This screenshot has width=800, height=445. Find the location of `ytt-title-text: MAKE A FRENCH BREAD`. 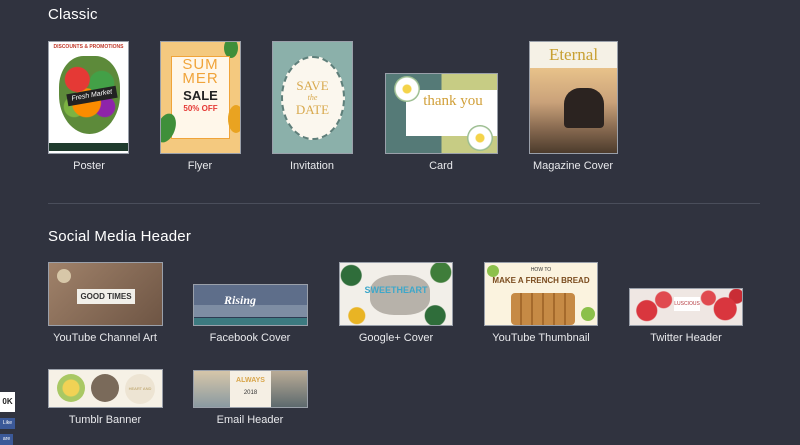

ytt-title-text: MAKE A FRENCH BREAD is located at coordinates (541, 280).